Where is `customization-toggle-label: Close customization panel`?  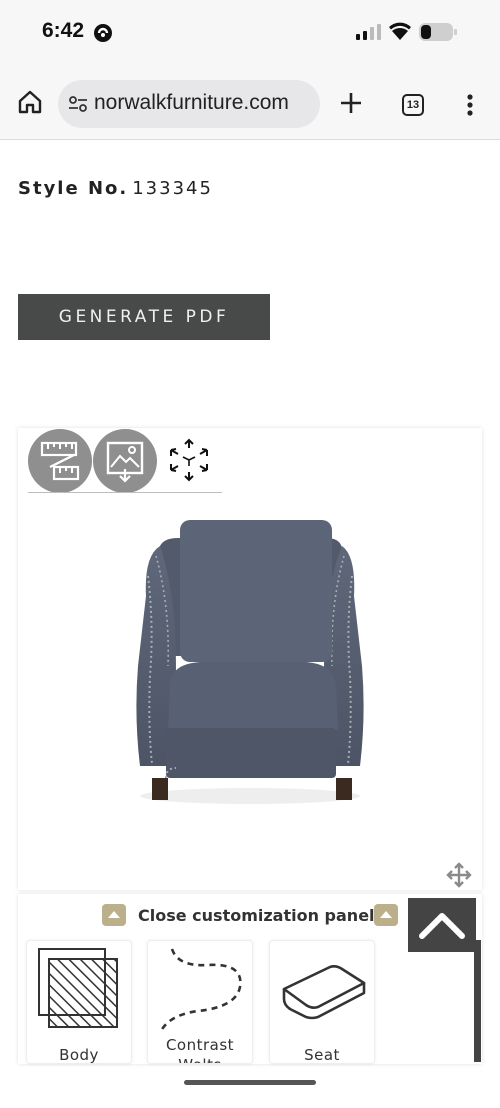
customization-toggle-label: Close customization panel is located at coordinates (256, 915).